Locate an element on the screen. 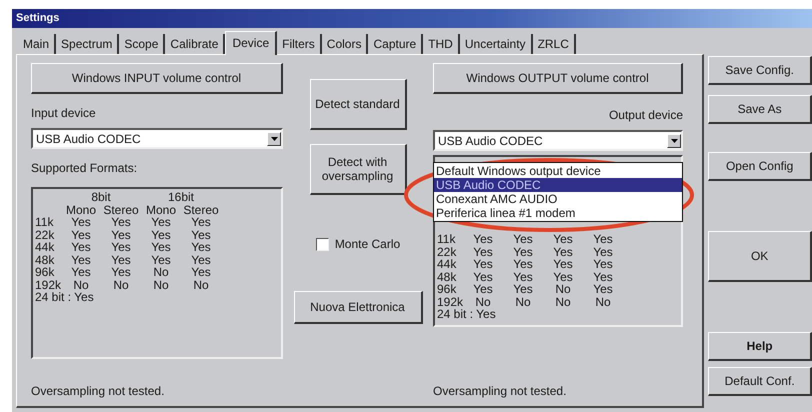 This screenshot has width=812, height=412. tab: THD is located at coordinates (441, 44).